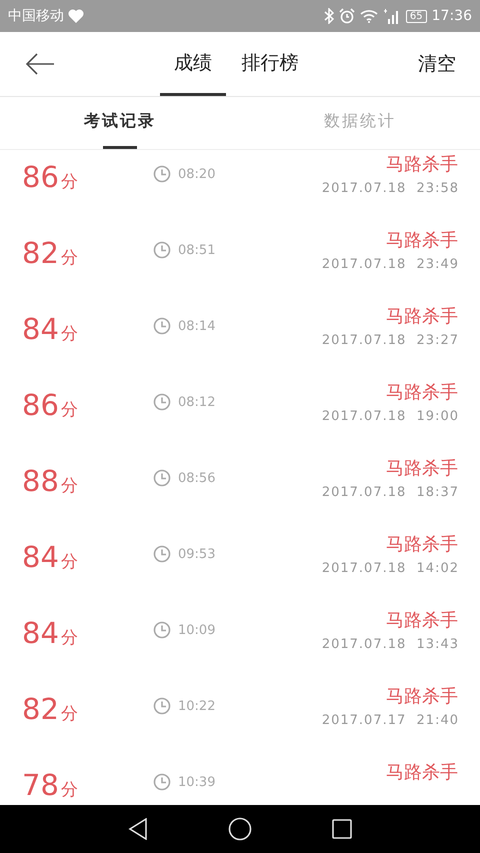 This screenshot has width=480, height=853. I want to click on bluetooth-icon, so click(329, 16).